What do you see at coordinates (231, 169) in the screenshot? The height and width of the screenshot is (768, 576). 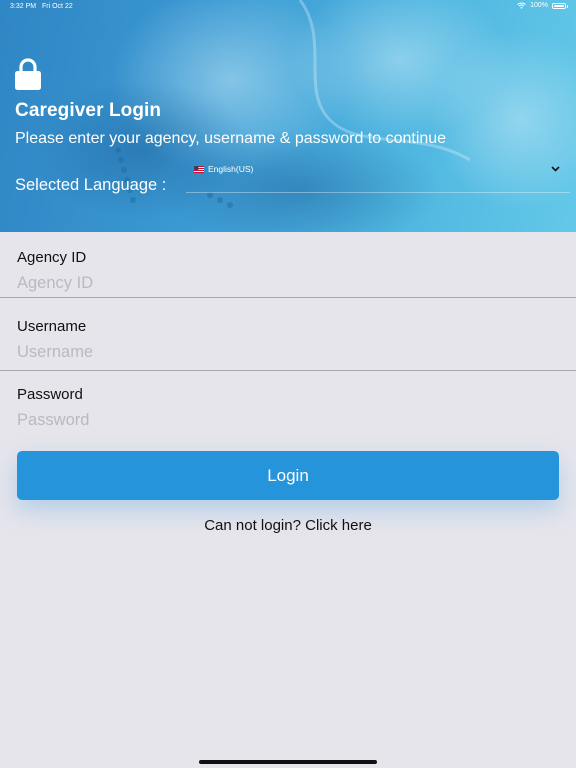 I see `language-value: English(US)` at bounding box center [231, 169].